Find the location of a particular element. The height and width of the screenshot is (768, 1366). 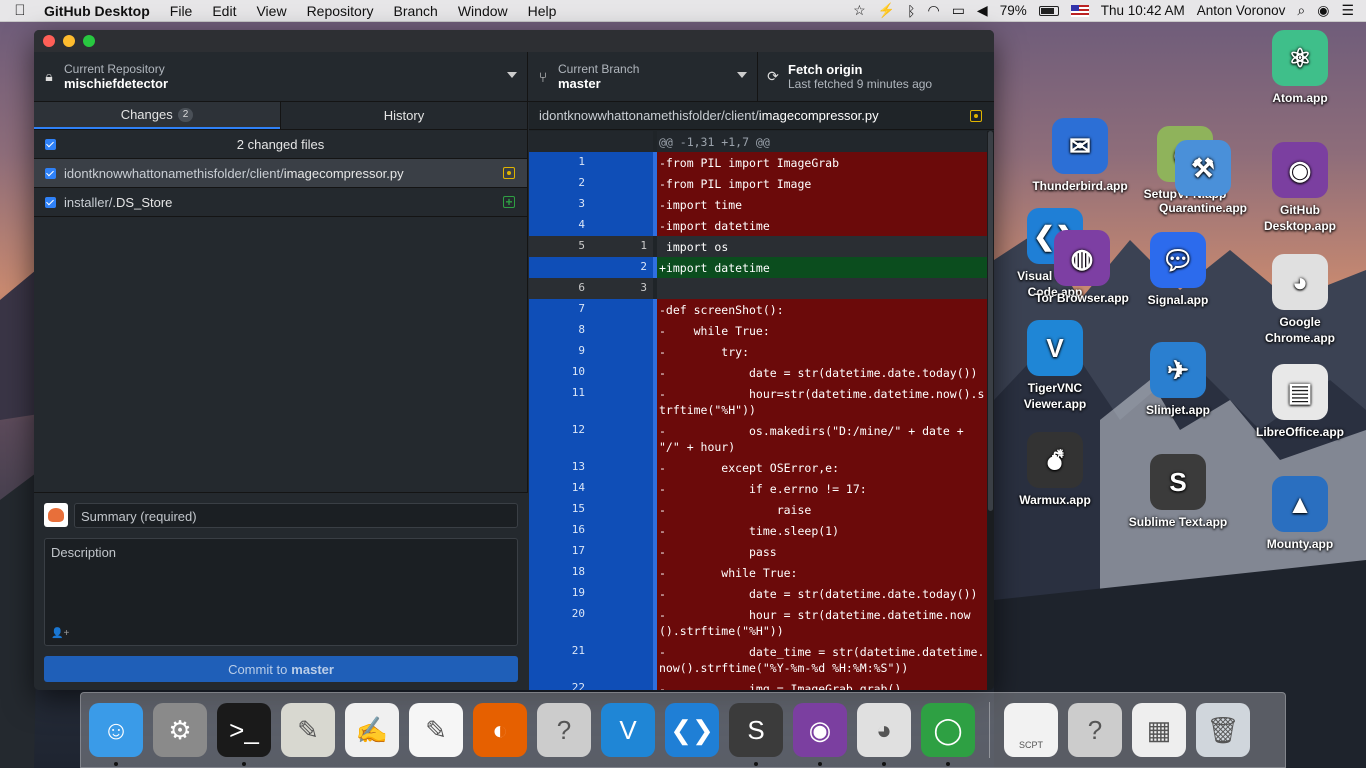

desktop-icon: ◉ GitHub Desktop.app is located at coordinates (1300, 188).